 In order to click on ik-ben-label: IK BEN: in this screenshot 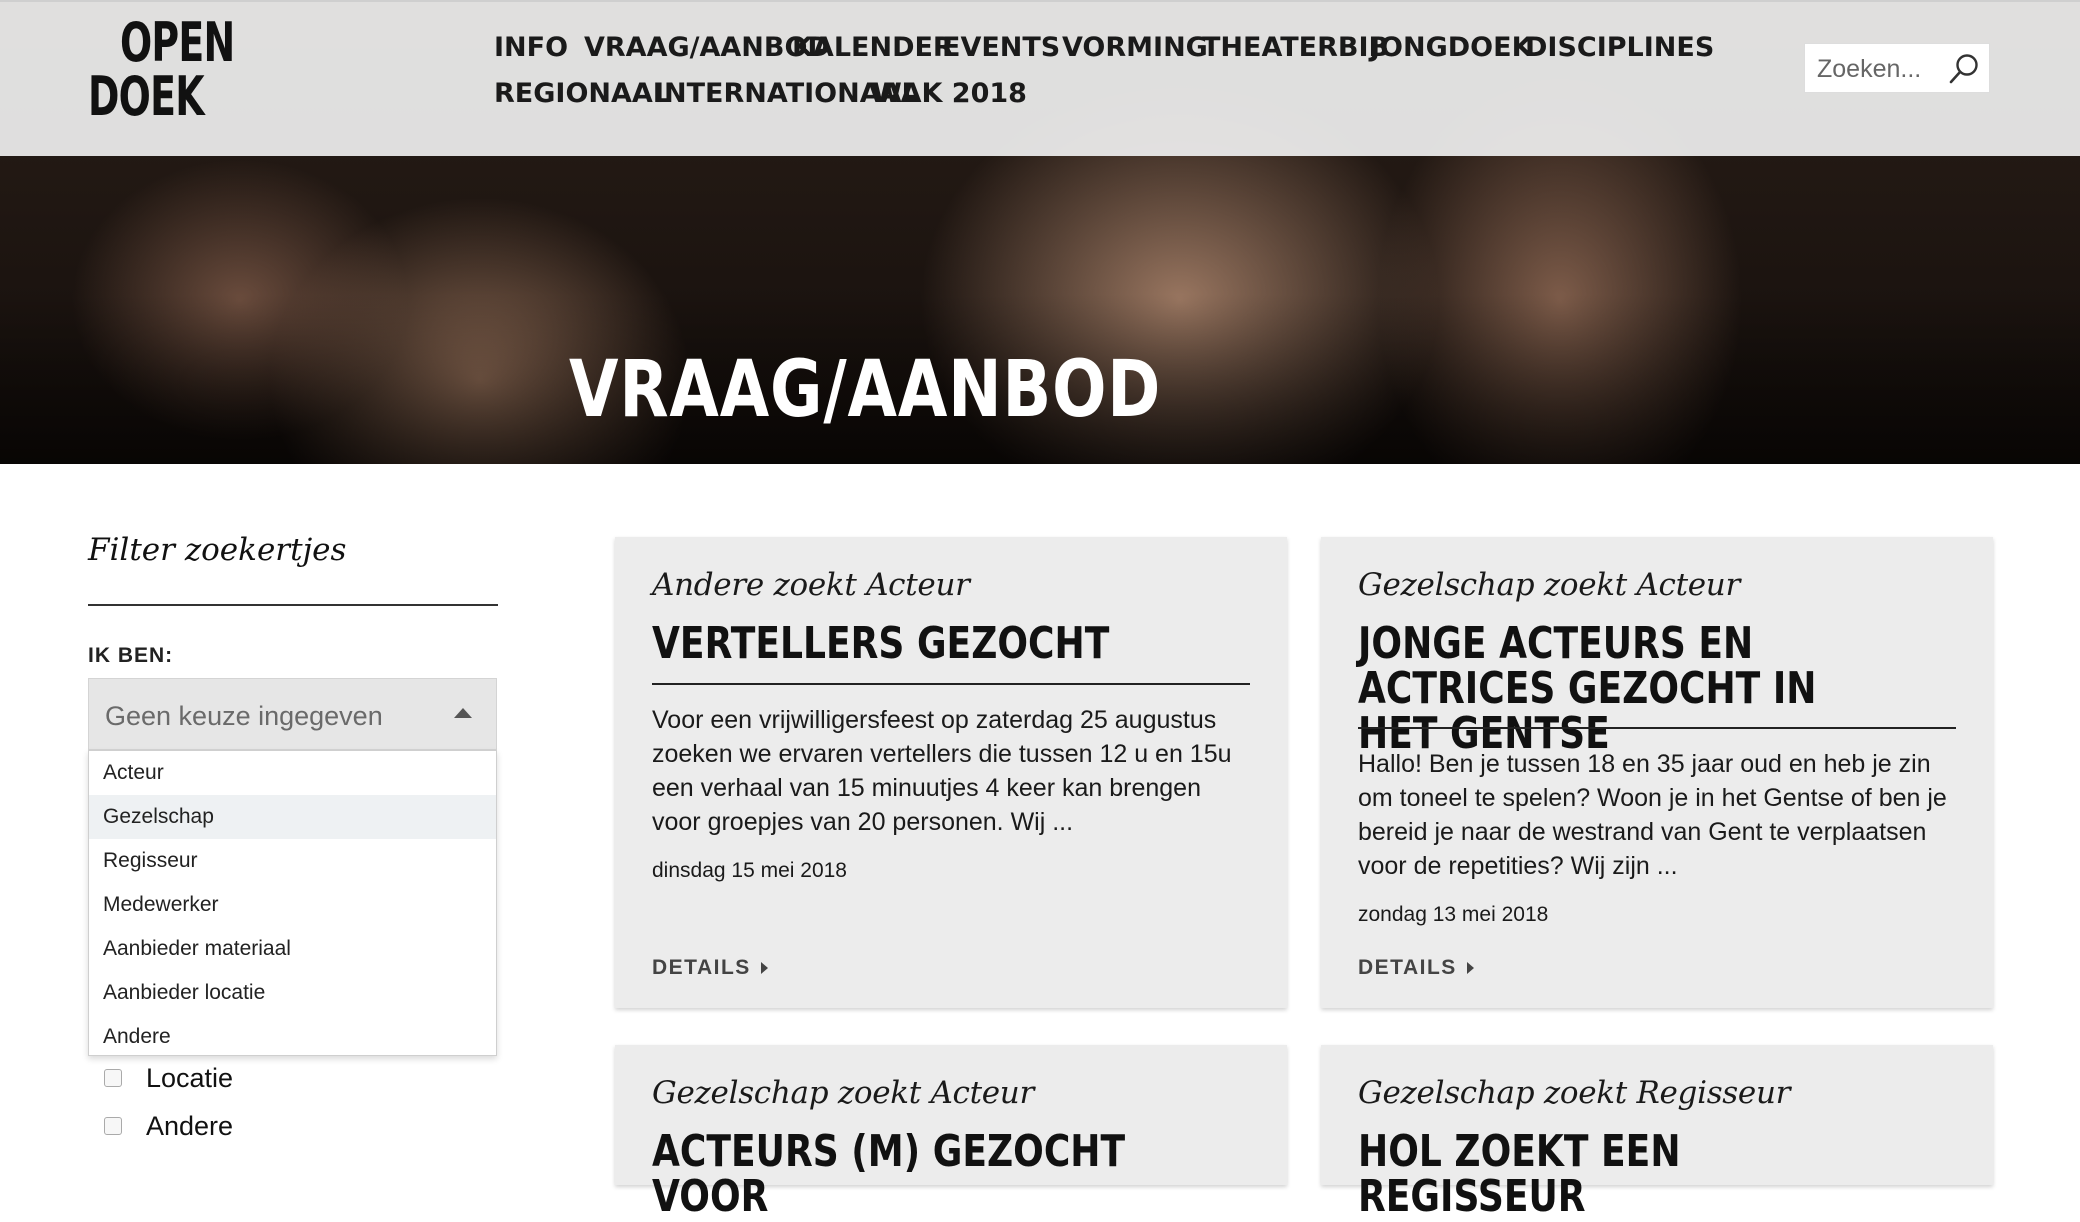, I will do `click(131, 655)`.